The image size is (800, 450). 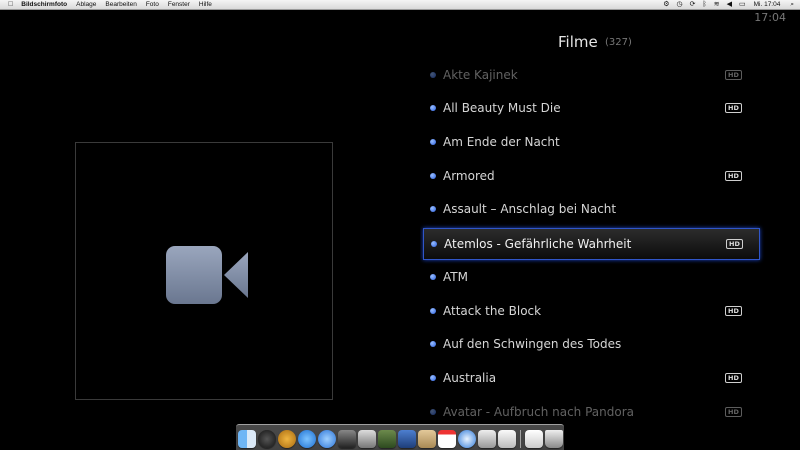 I want to click on list-item: All Beauty Must Die HD, so click(x=591, y=109).